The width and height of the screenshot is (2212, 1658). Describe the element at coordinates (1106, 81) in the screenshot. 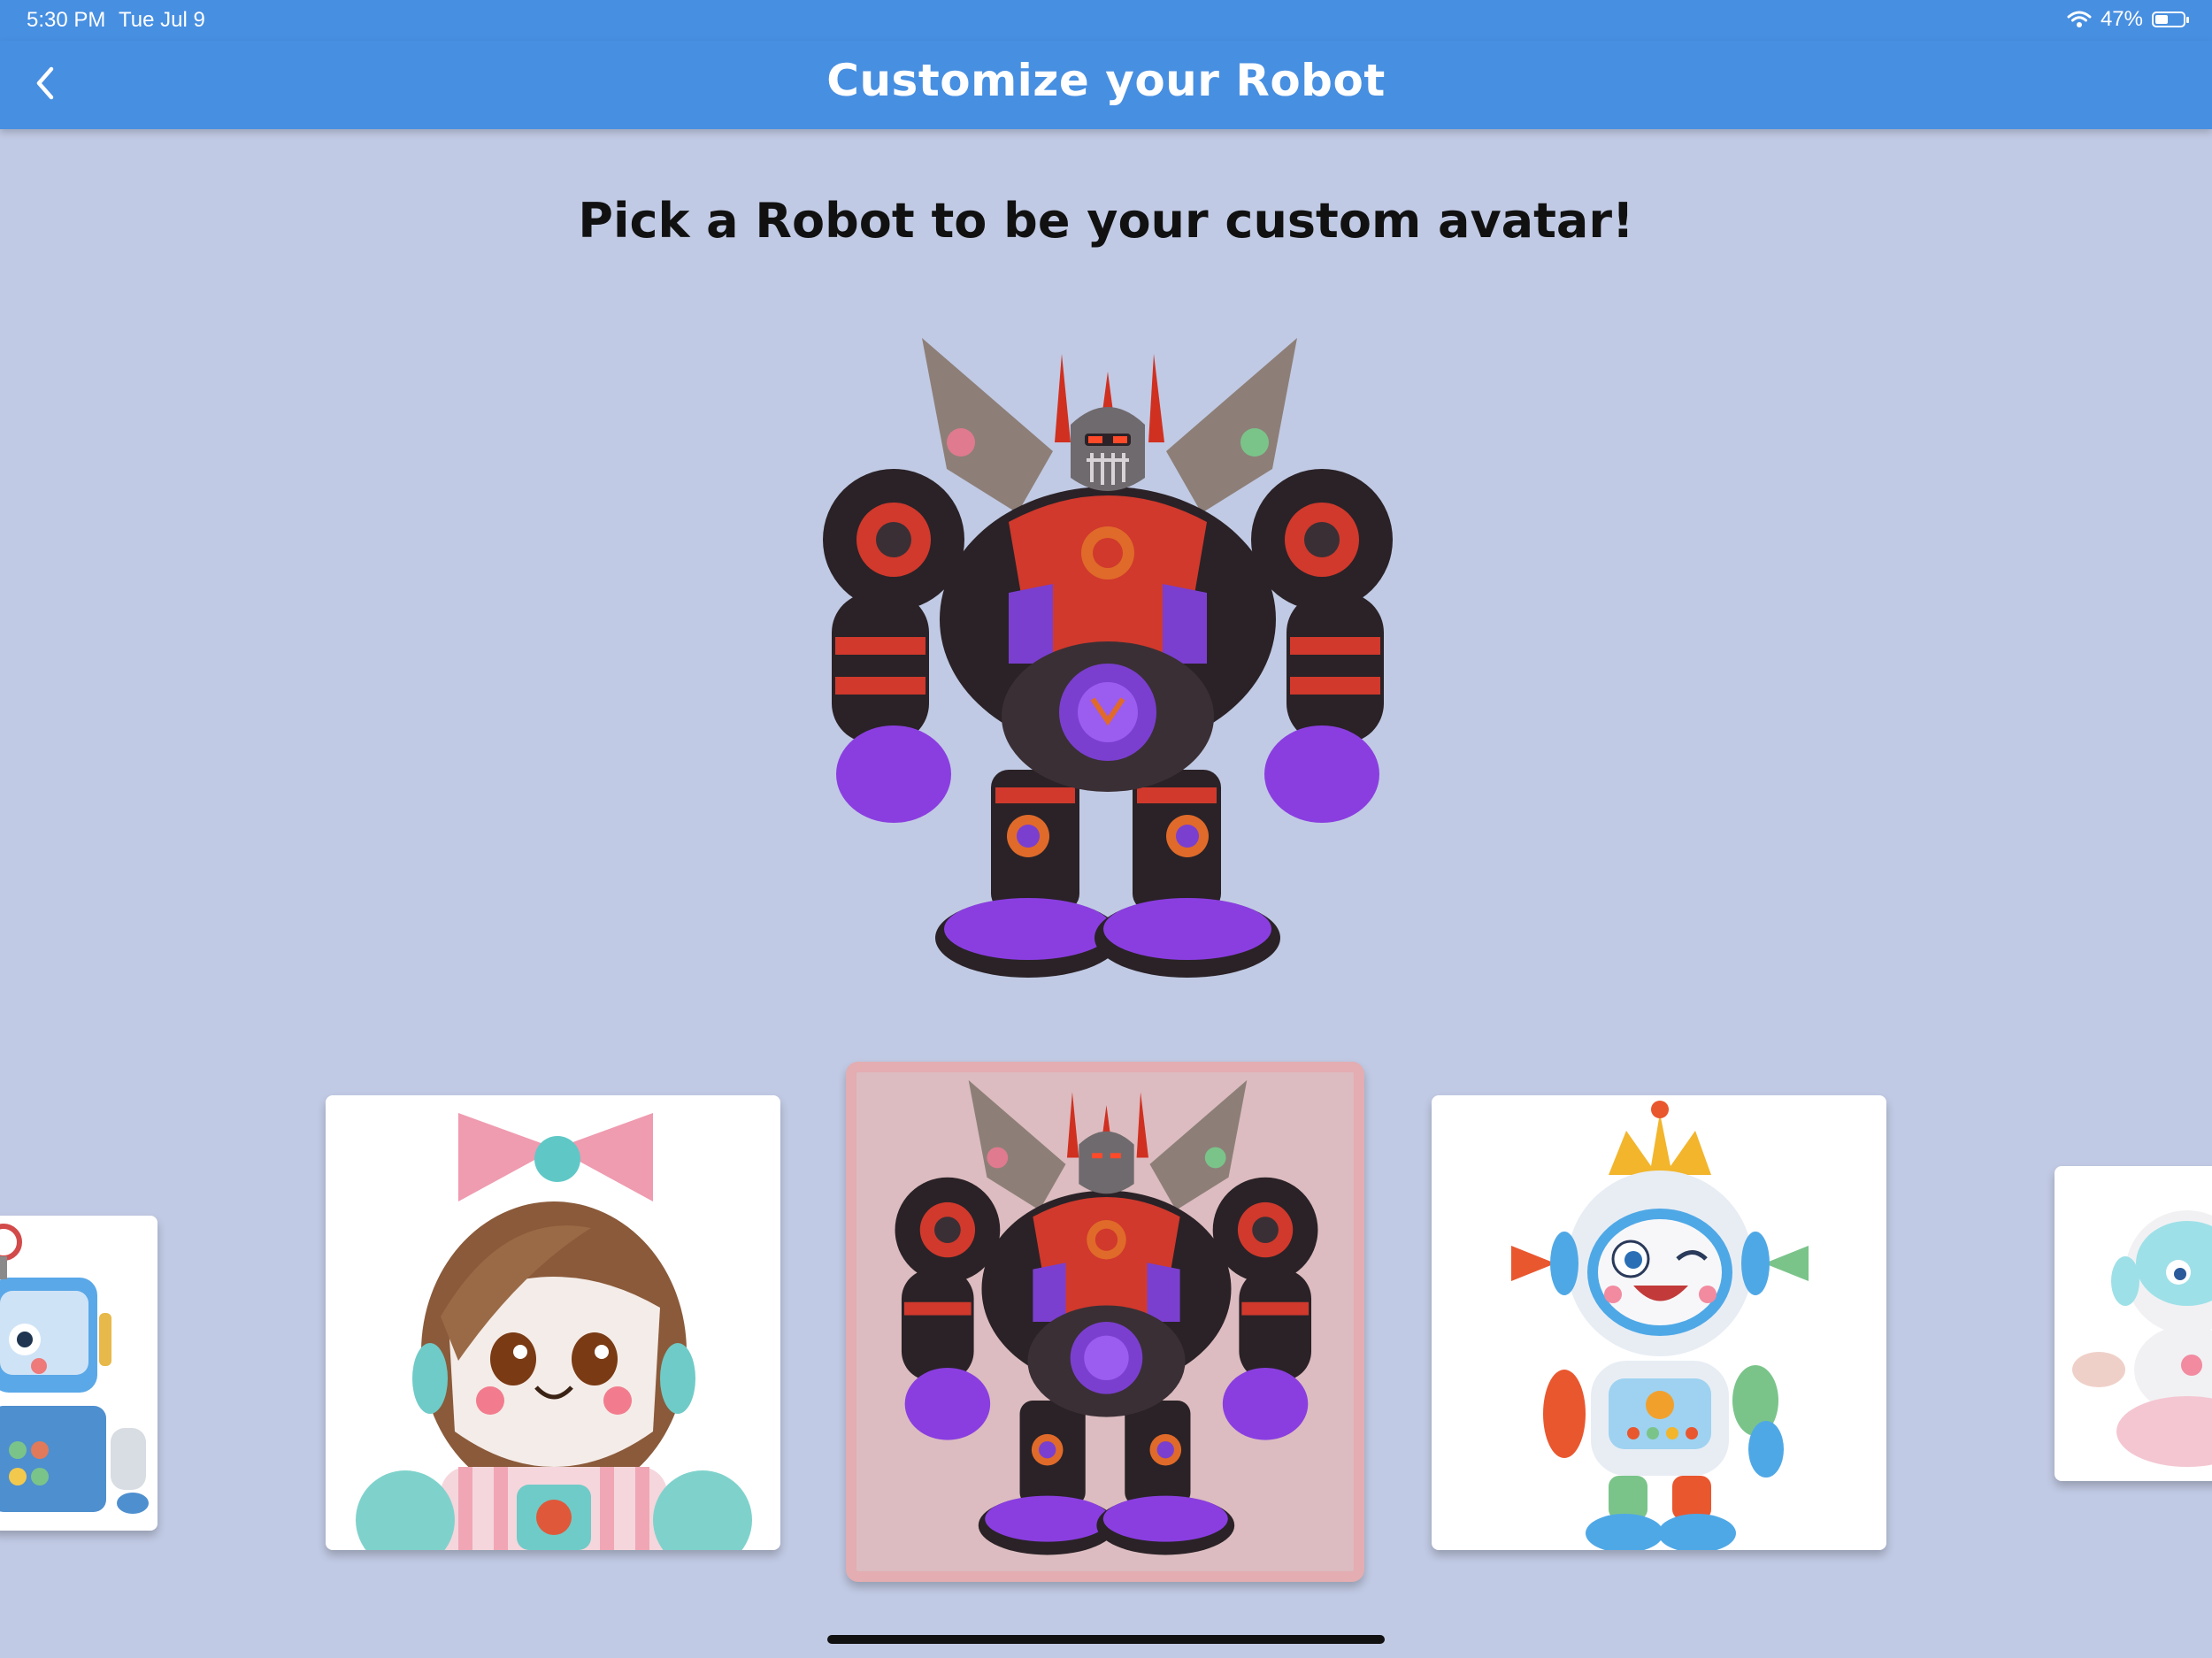

I see `page-title: Customize your Robot` at that location.